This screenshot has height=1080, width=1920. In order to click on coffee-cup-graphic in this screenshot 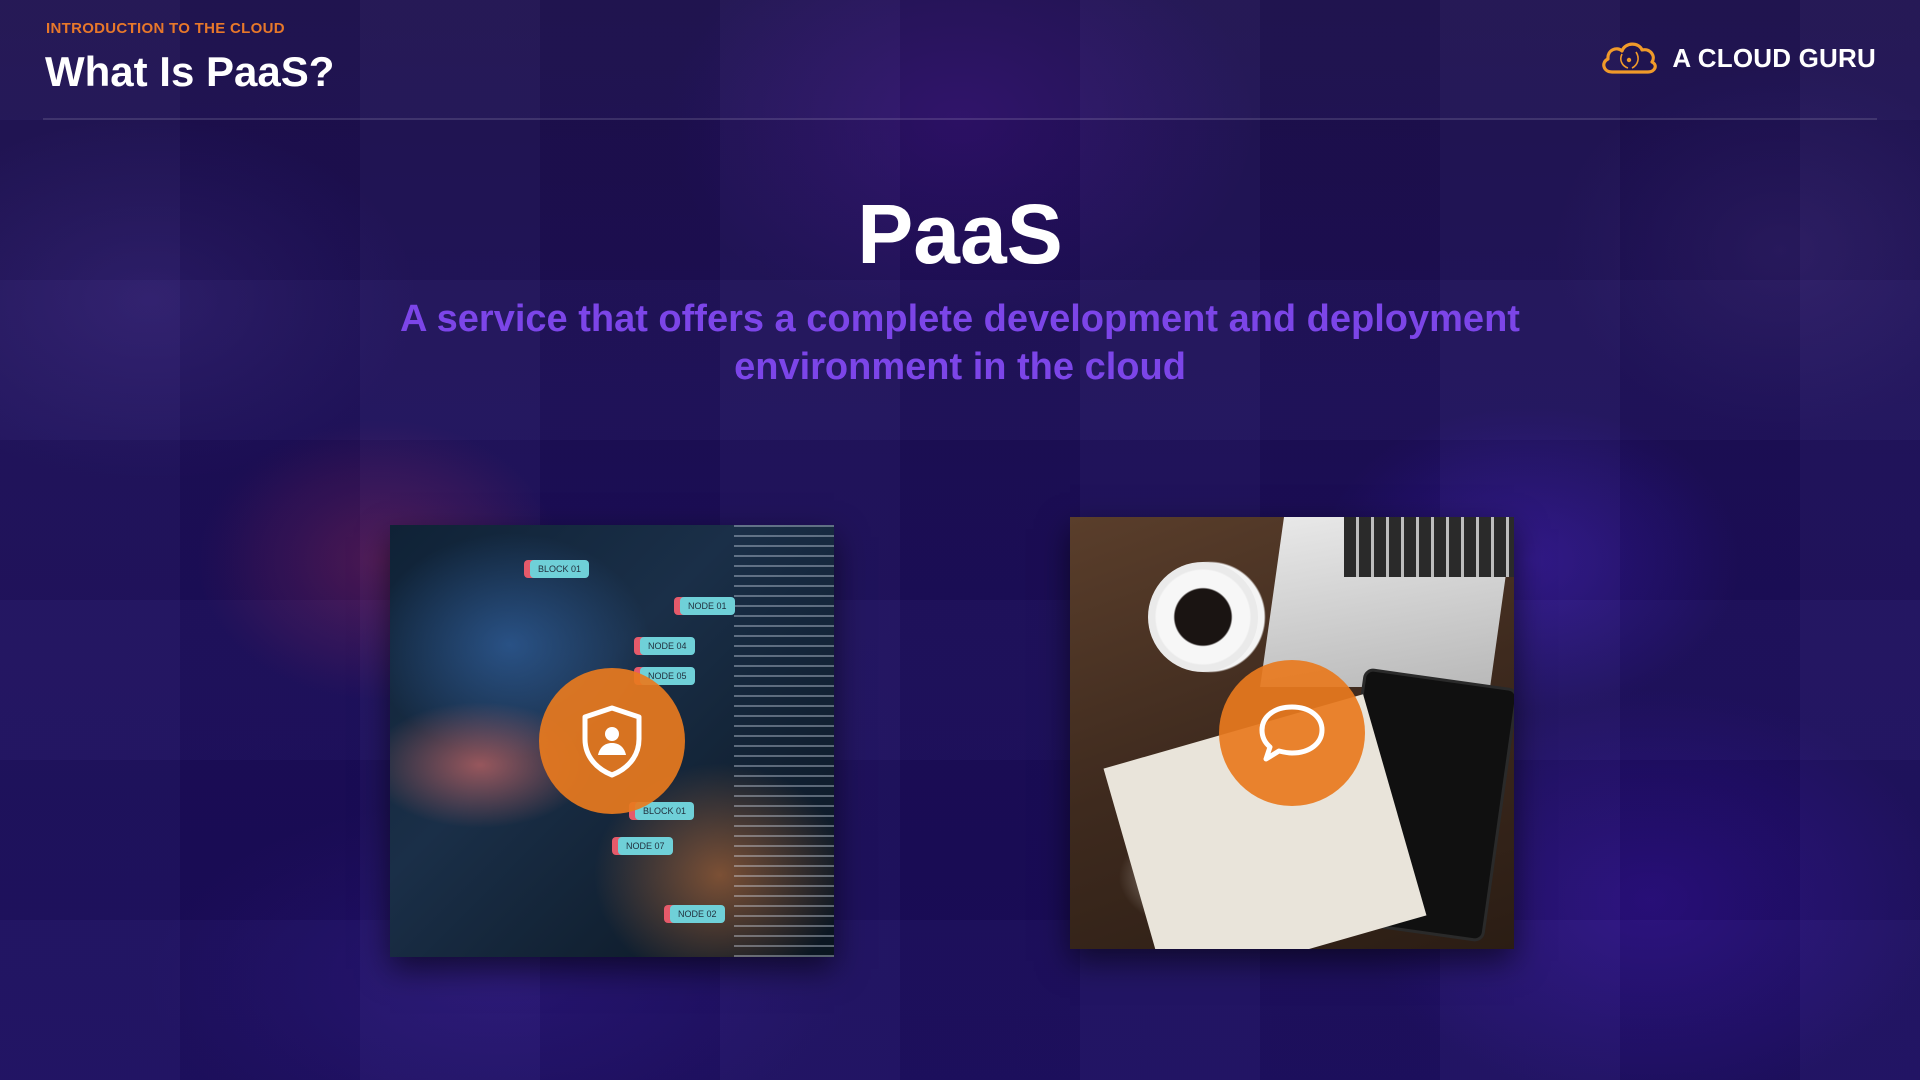, I will do `click(1203, 617)`.